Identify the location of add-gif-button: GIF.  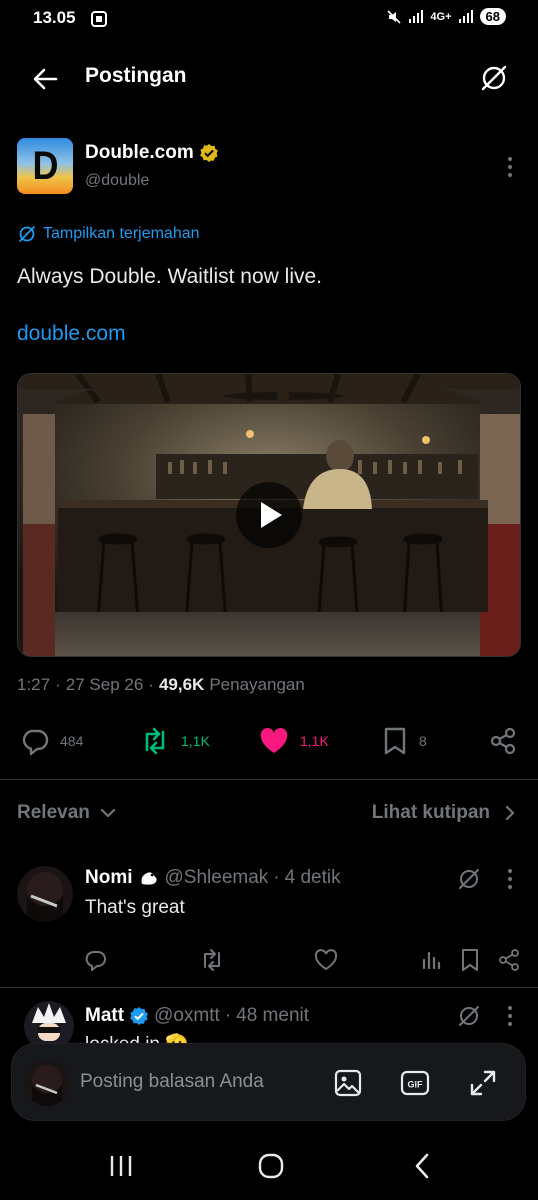
(415, 1083).